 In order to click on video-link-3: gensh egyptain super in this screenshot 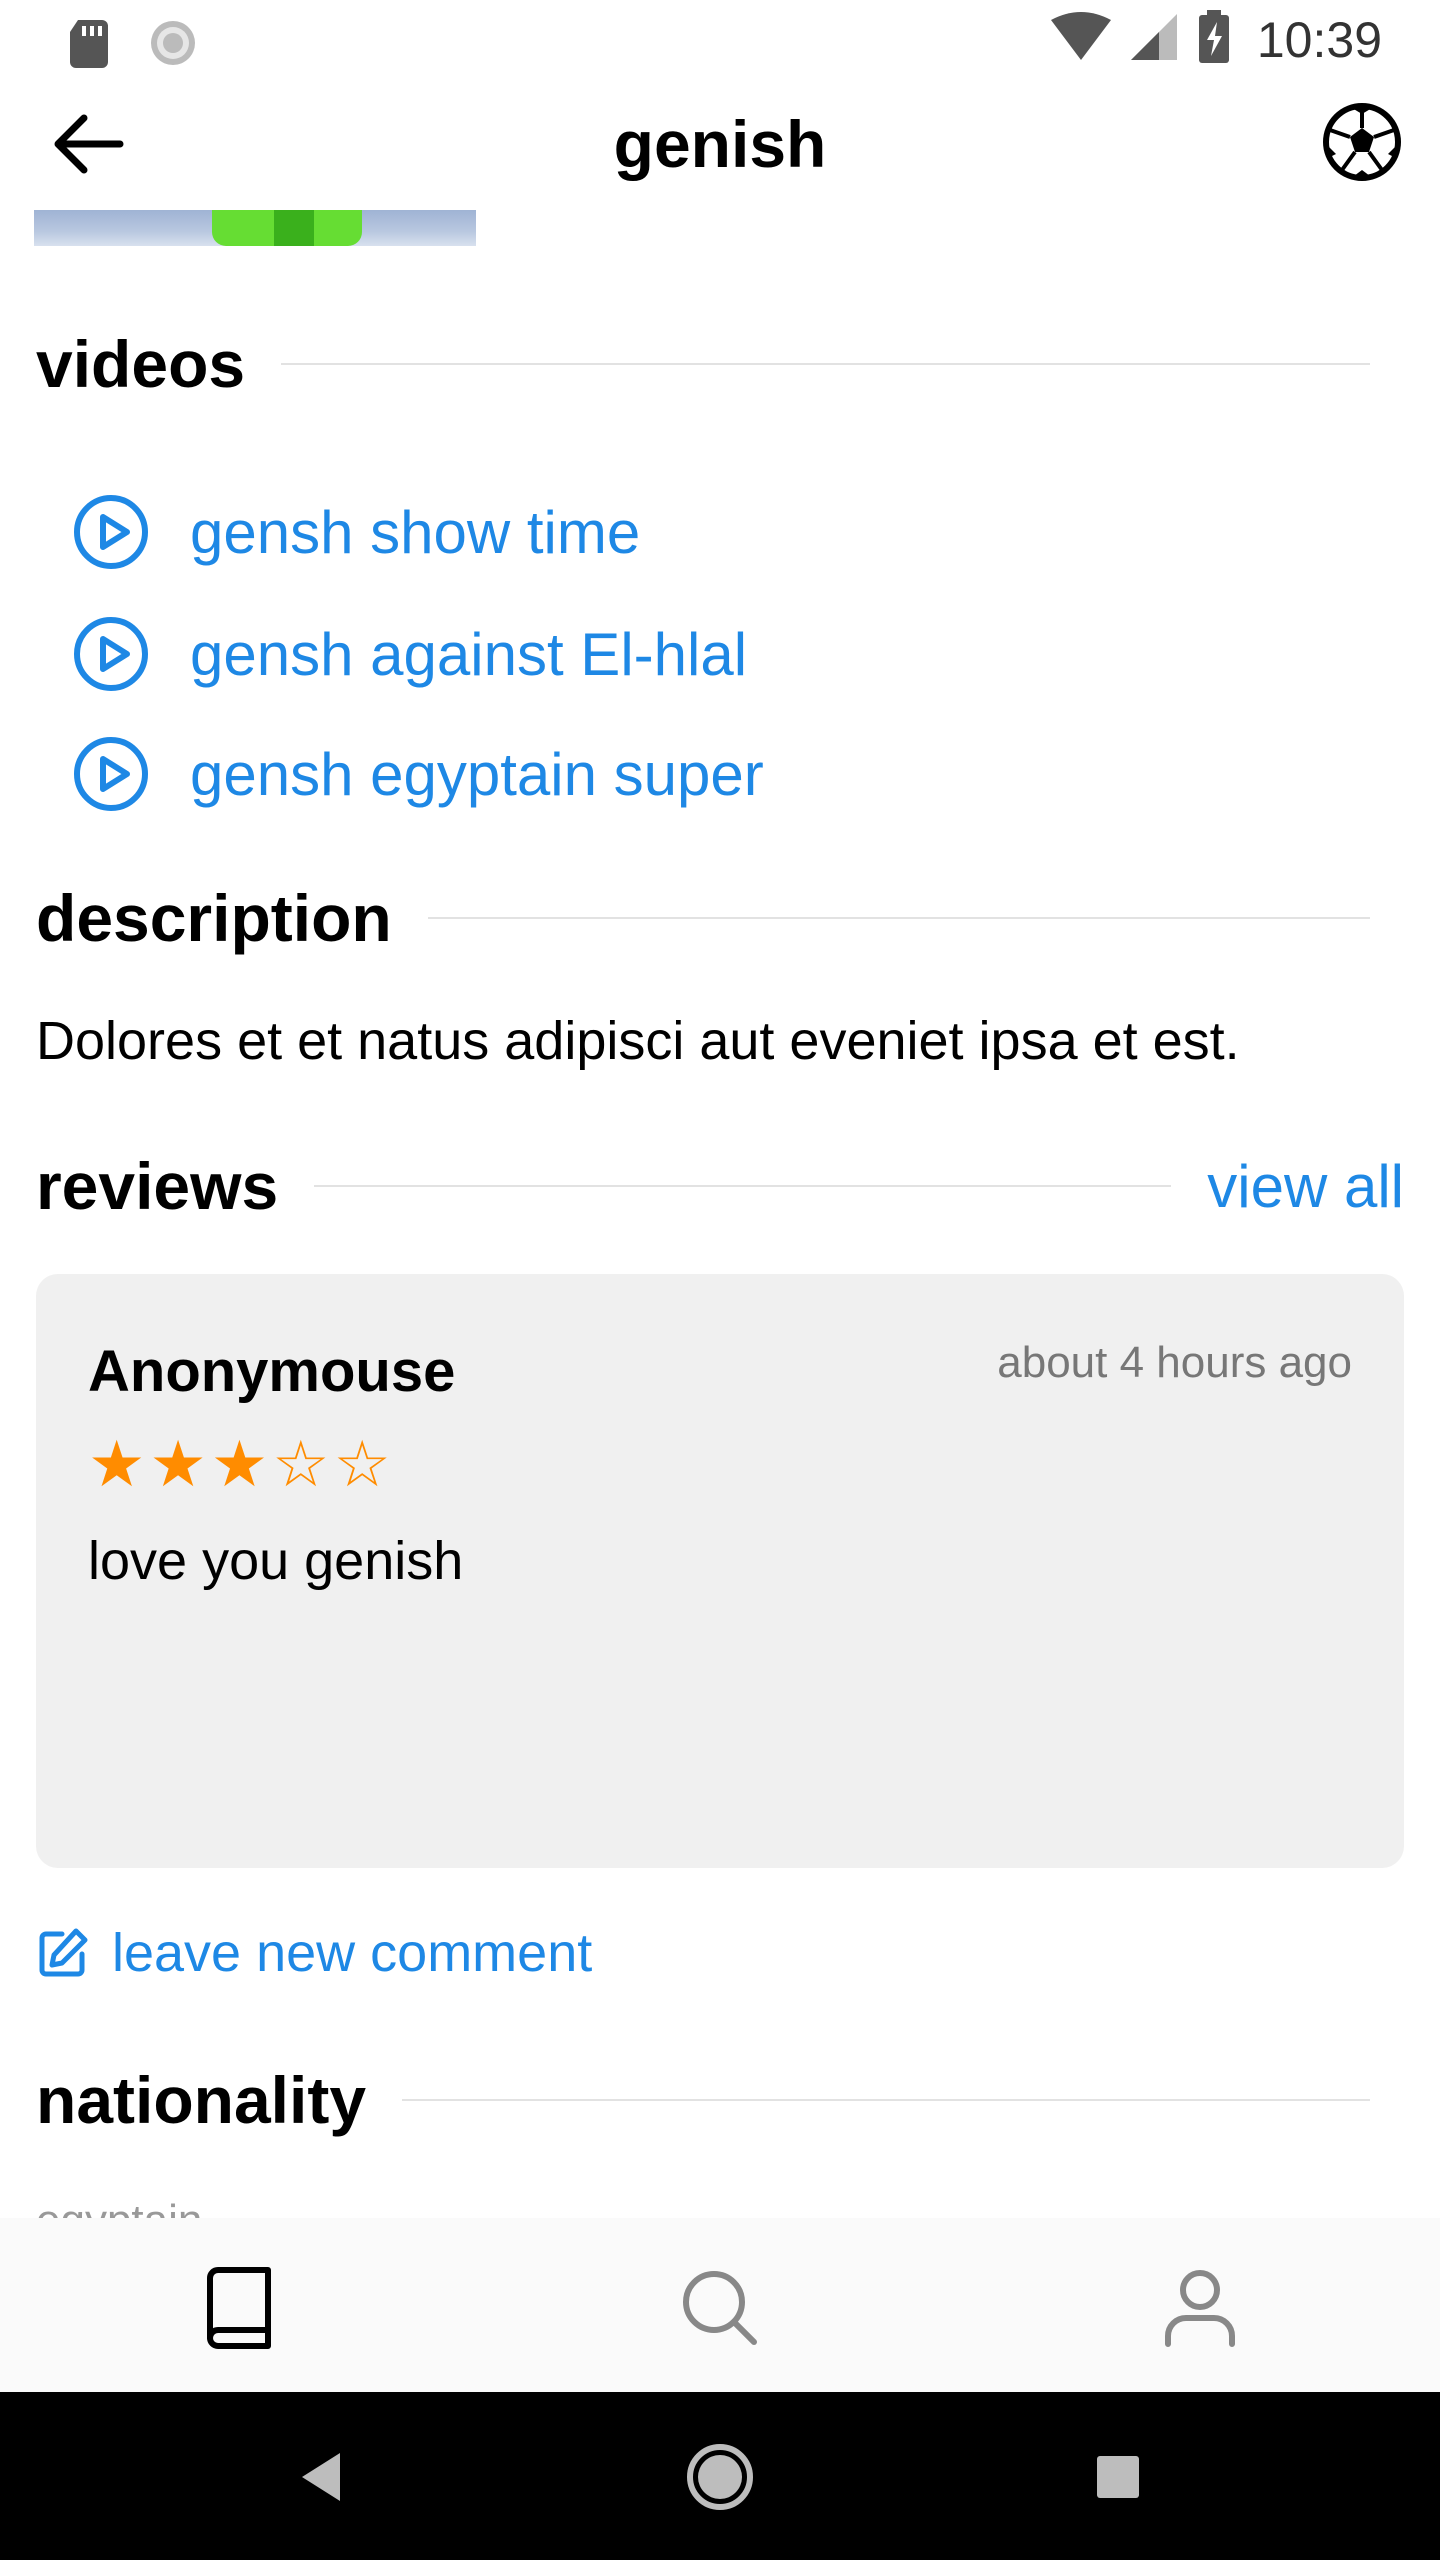, I will do `click(418, 774)`.